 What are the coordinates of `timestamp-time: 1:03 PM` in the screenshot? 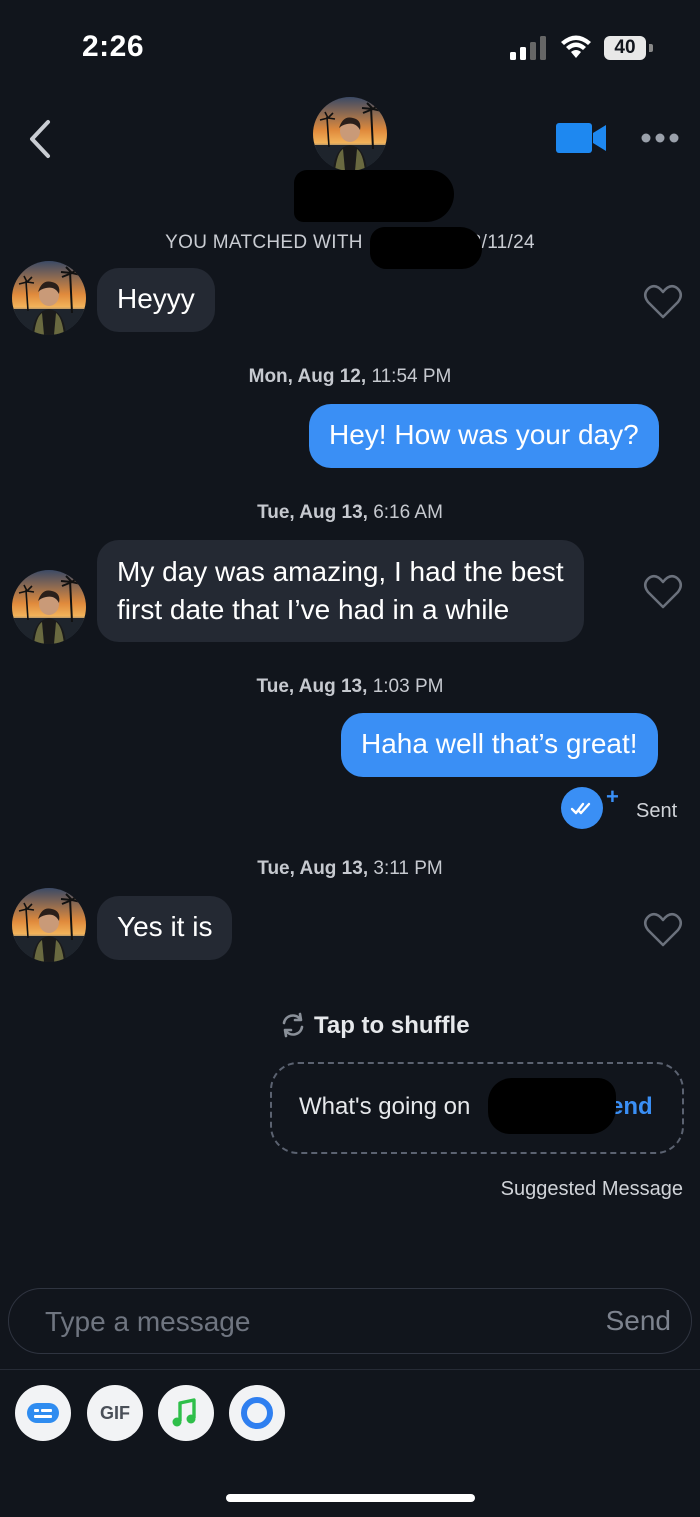 It's located at (408, 686).